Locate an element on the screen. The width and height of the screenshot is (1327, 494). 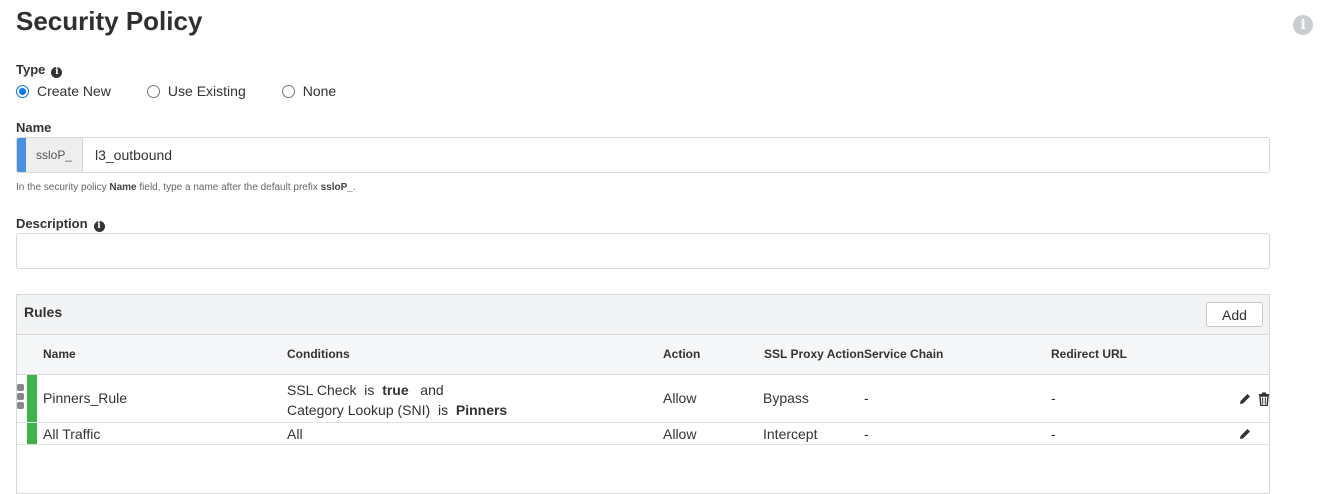
radio-create-new: Create New is located at coordinates (63, 91).